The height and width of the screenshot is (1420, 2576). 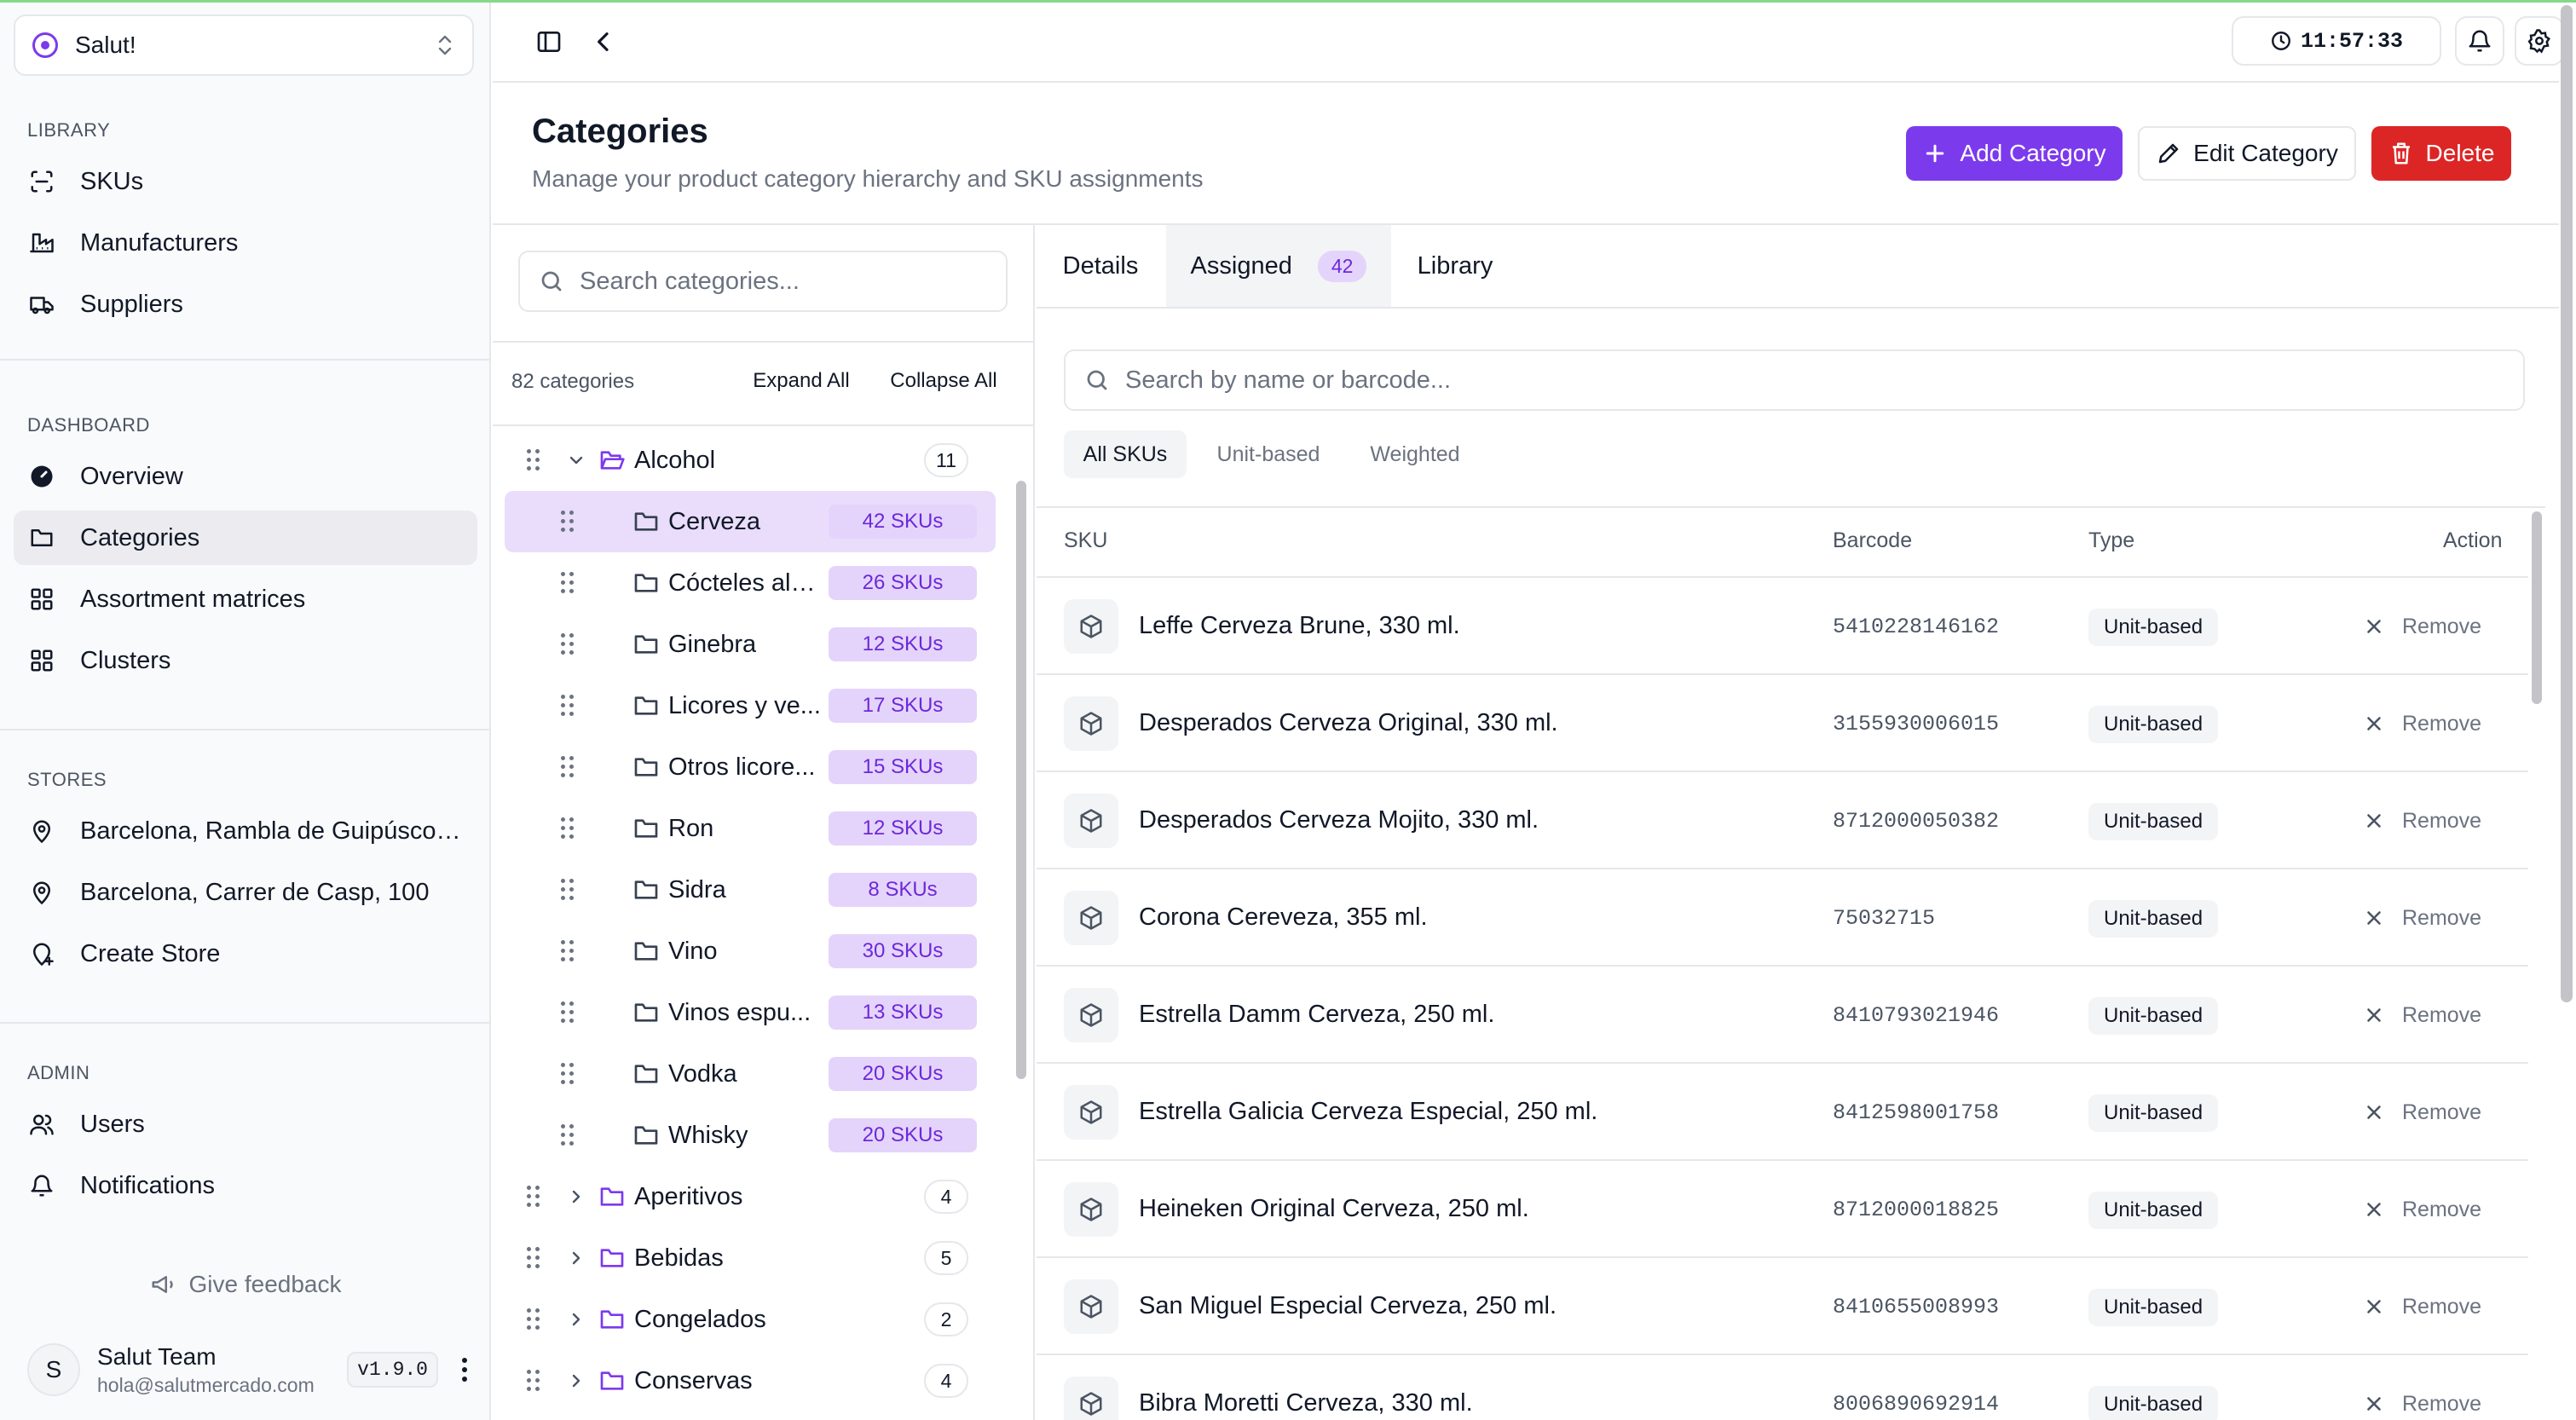 What do you see at coordinates (245, 304) in the screenshot?
I see `sidebar-item-suppliers: Suppliers` at bounding box center [245, 304].